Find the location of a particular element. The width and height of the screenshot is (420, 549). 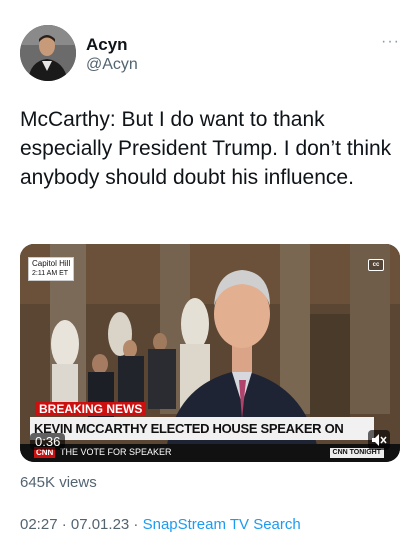

location-name: Capitol Hill is located at coordinates (51, 263).